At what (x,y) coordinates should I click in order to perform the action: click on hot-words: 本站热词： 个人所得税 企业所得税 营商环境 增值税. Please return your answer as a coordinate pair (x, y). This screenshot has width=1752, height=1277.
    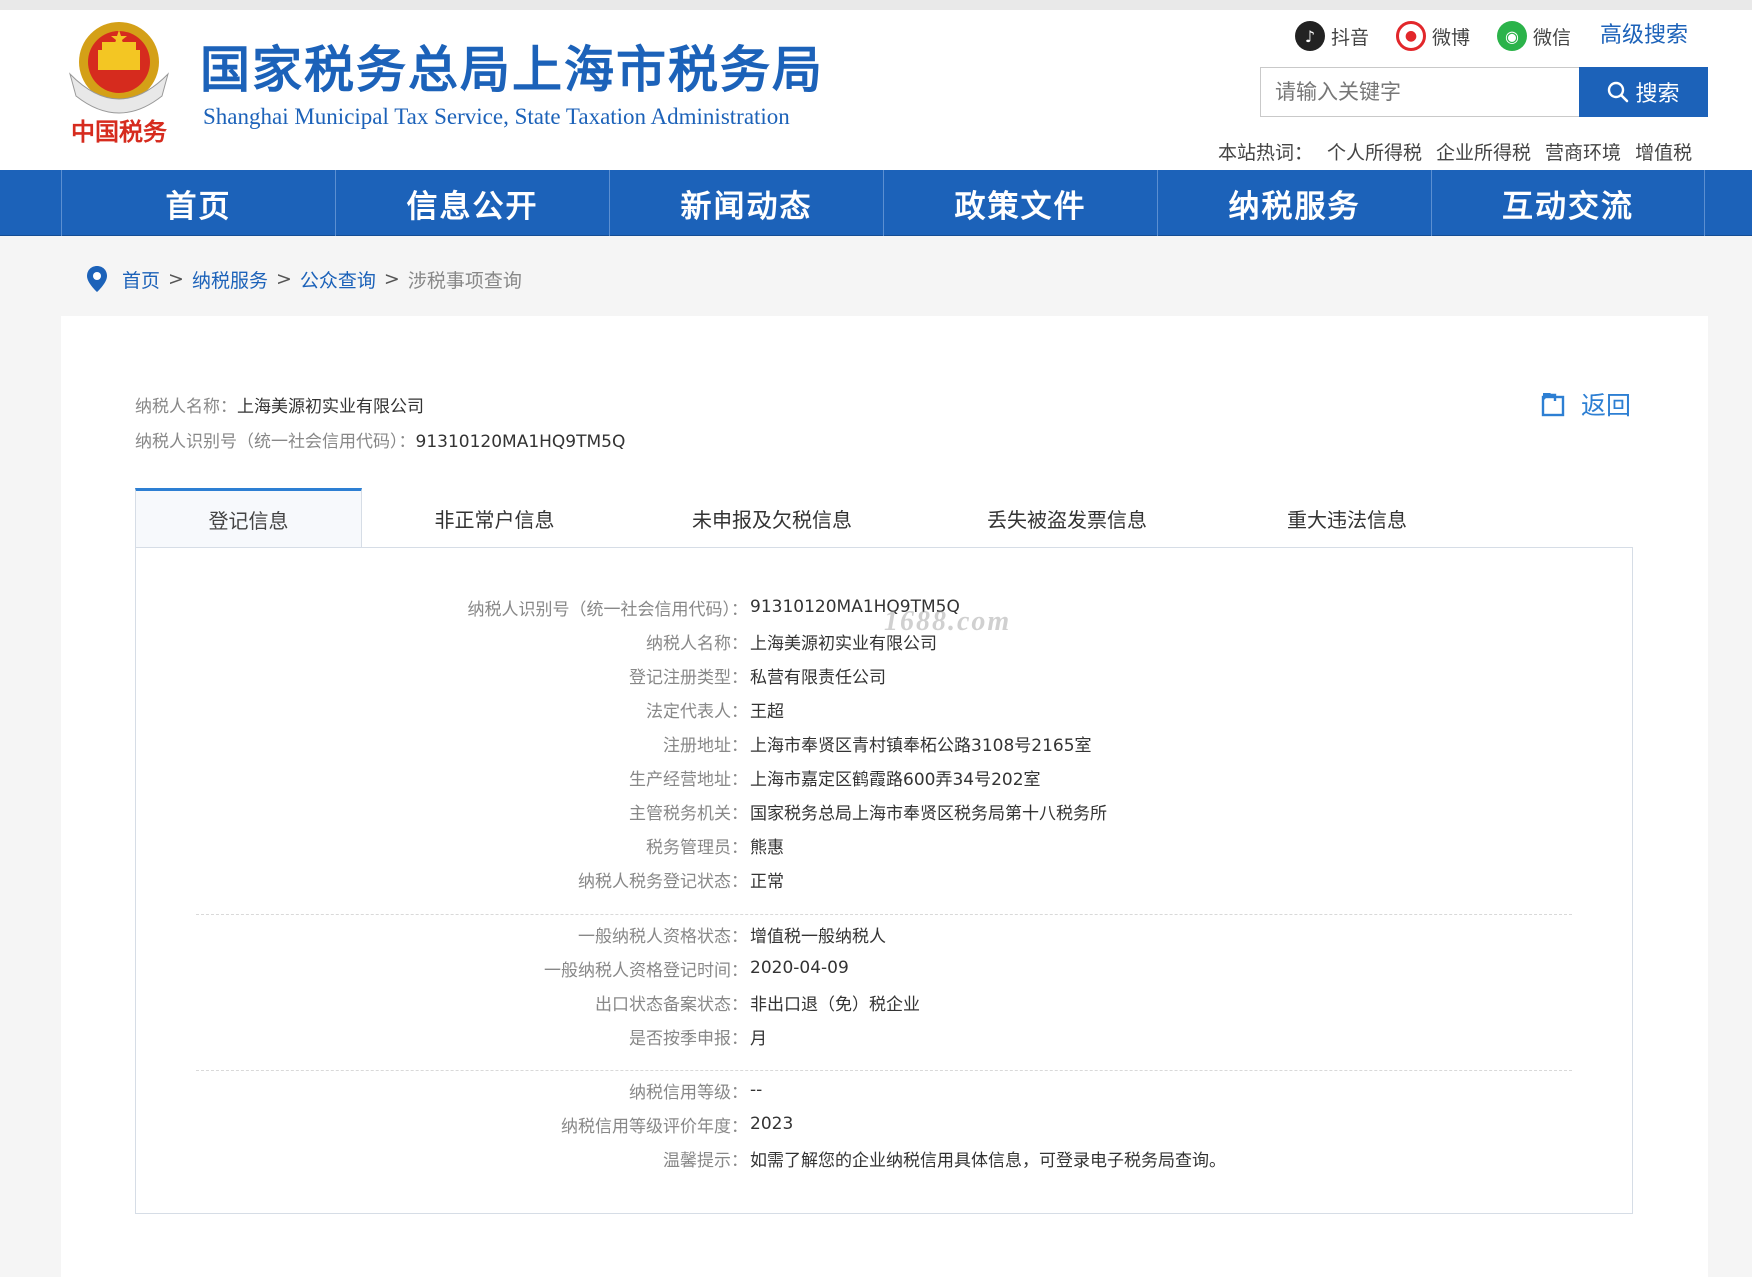
    Looking at the image, I should click on (1455, 151).